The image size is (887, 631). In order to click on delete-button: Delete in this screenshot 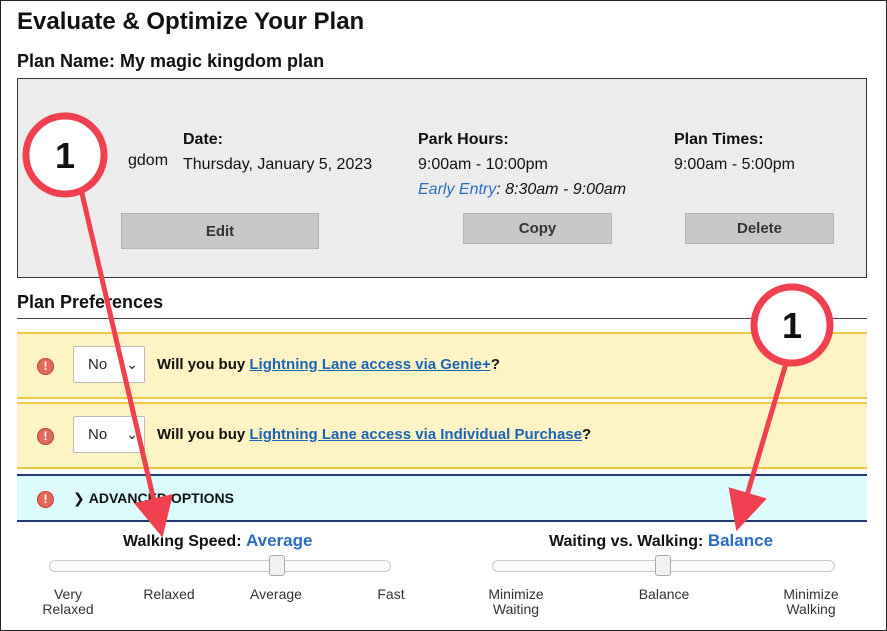, I will do `click(759, 228)`.